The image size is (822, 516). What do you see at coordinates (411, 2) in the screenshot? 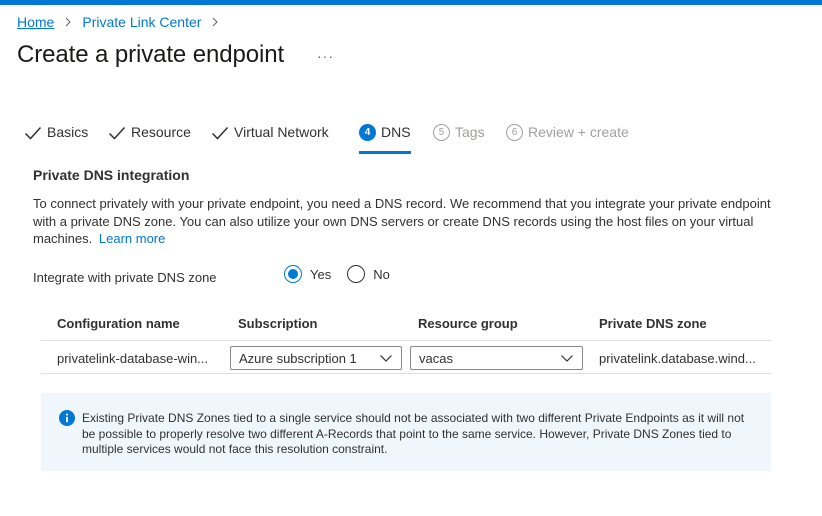
I see `top-accent-bar` at bounding box center [411, 2].